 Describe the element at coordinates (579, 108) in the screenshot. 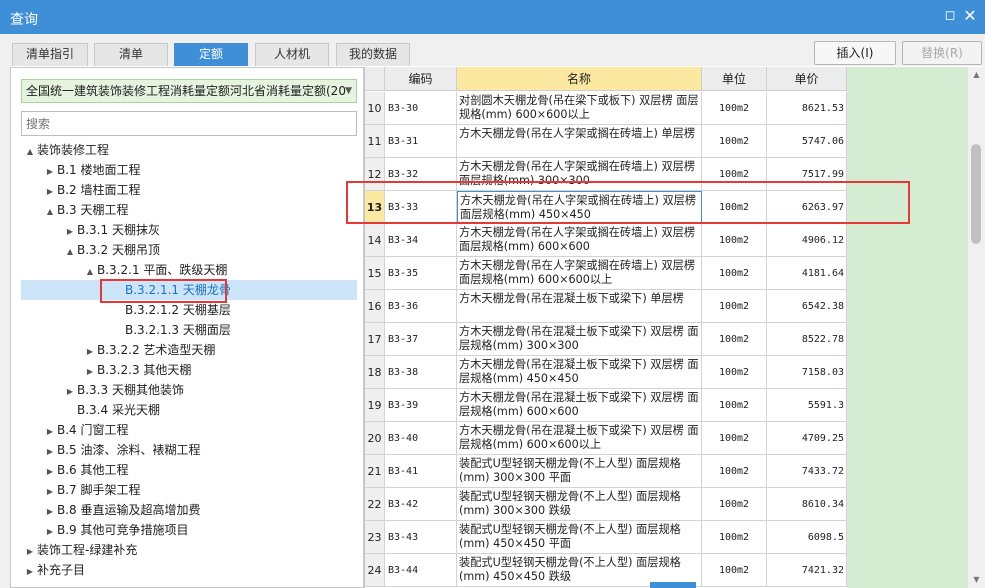

I see `name-cell: 对剖圆木天棚龙骨(吊在梁下或板下) 双层楞 面层规格(mm) 600×600以上` at that location.